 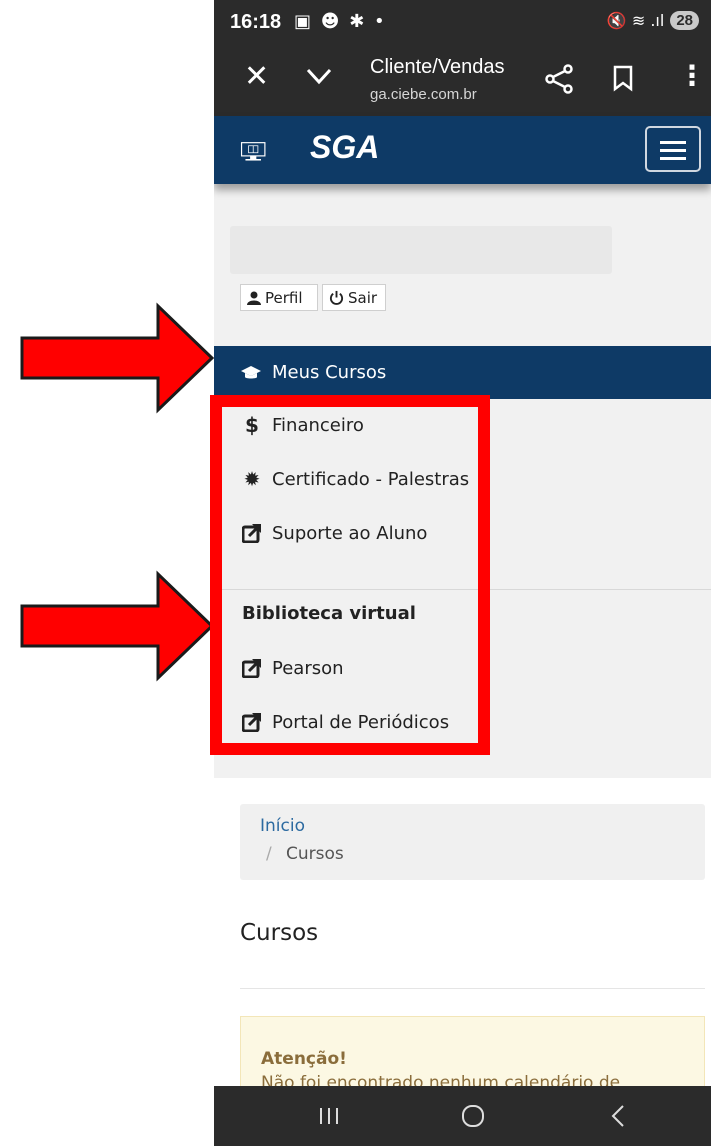 What do you see at coordinates (304, 1059) in the screenshot?
I see `alert-heading: Atenção!` at bounding box center [304, 1059].